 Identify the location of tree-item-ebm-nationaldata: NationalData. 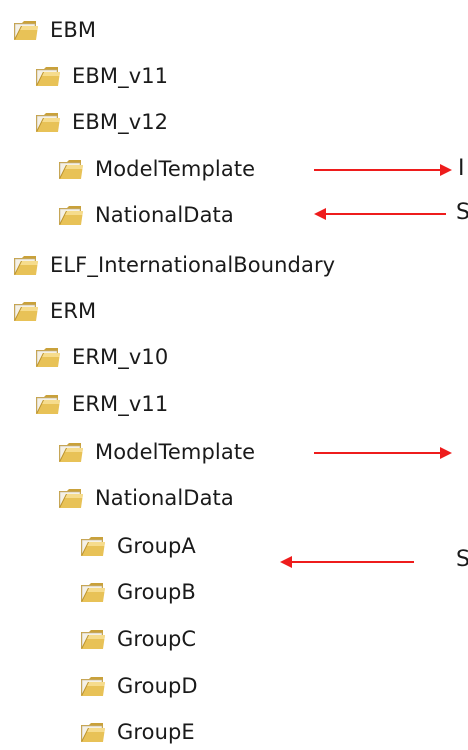
(145, 215).